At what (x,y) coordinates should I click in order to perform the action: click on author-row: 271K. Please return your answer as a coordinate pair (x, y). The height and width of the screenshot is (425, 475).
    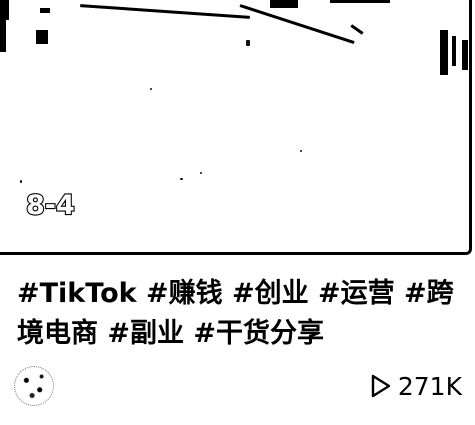
    Looking at the image, I should click on (239, 386).